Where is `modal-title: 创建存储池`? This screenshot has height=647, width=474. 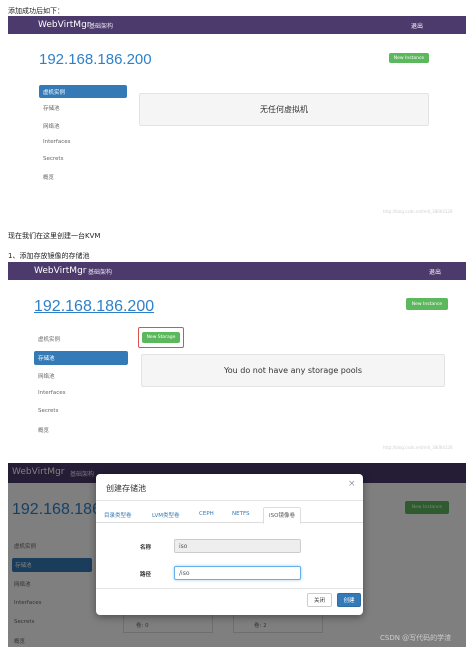
modal-title: 创建存储池 is located at coordinates (126, 488).